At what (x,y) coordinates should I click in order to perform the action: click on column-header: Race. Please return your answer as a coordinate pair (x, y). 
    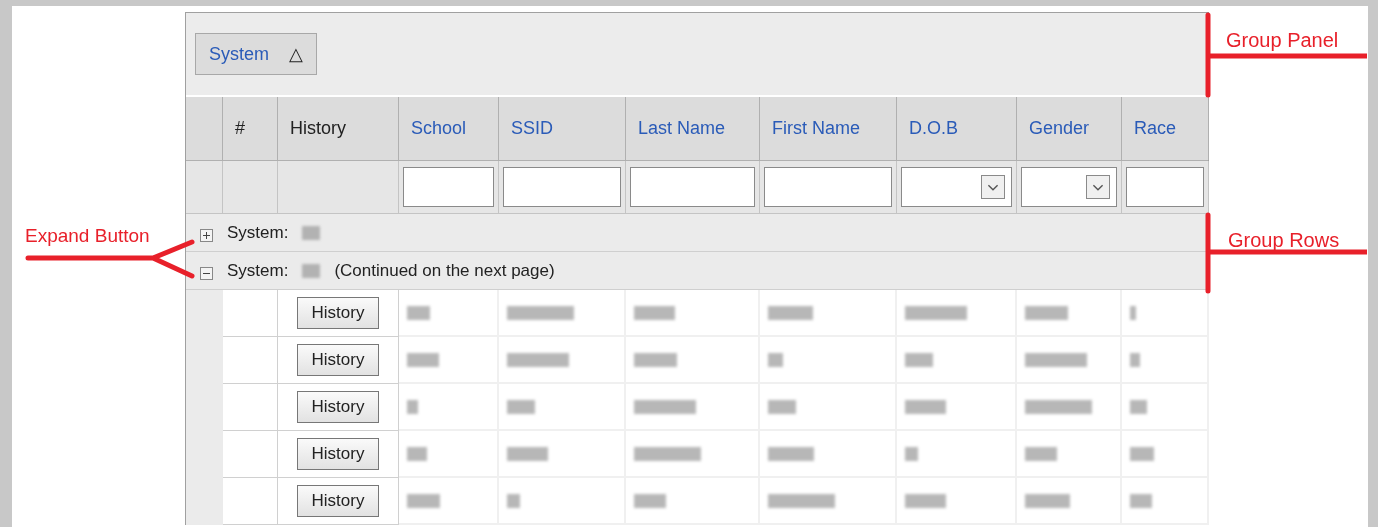
    Looking at the image, I should click on (1165, 128).